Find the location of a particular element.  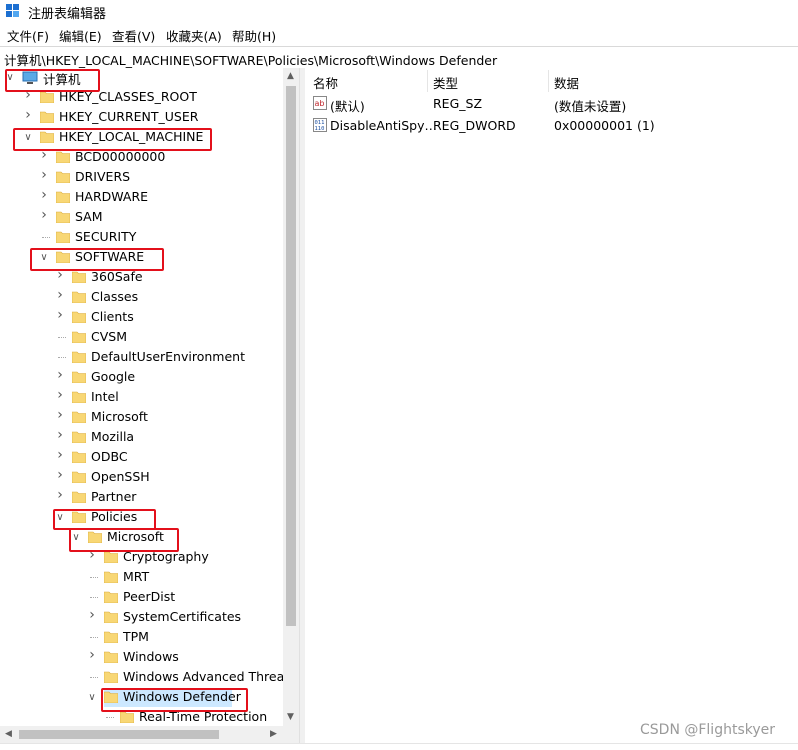

tree-node: CVSM is located at coordinates (141, 338).